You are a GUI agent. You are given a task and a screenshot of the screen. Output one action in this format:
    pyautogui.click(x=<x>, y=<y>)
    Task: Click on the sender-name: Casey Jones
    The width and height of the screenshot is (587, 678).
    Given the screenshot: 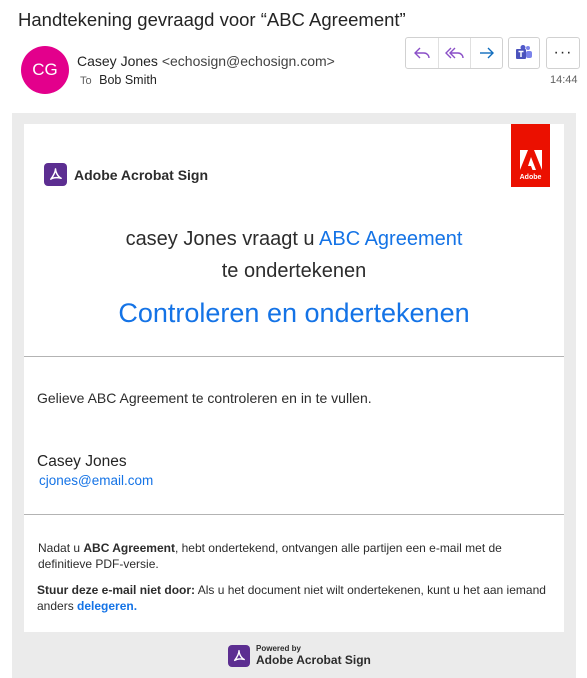 What is the action you would take?
    pyautogui.click(x=117, y=61)
    